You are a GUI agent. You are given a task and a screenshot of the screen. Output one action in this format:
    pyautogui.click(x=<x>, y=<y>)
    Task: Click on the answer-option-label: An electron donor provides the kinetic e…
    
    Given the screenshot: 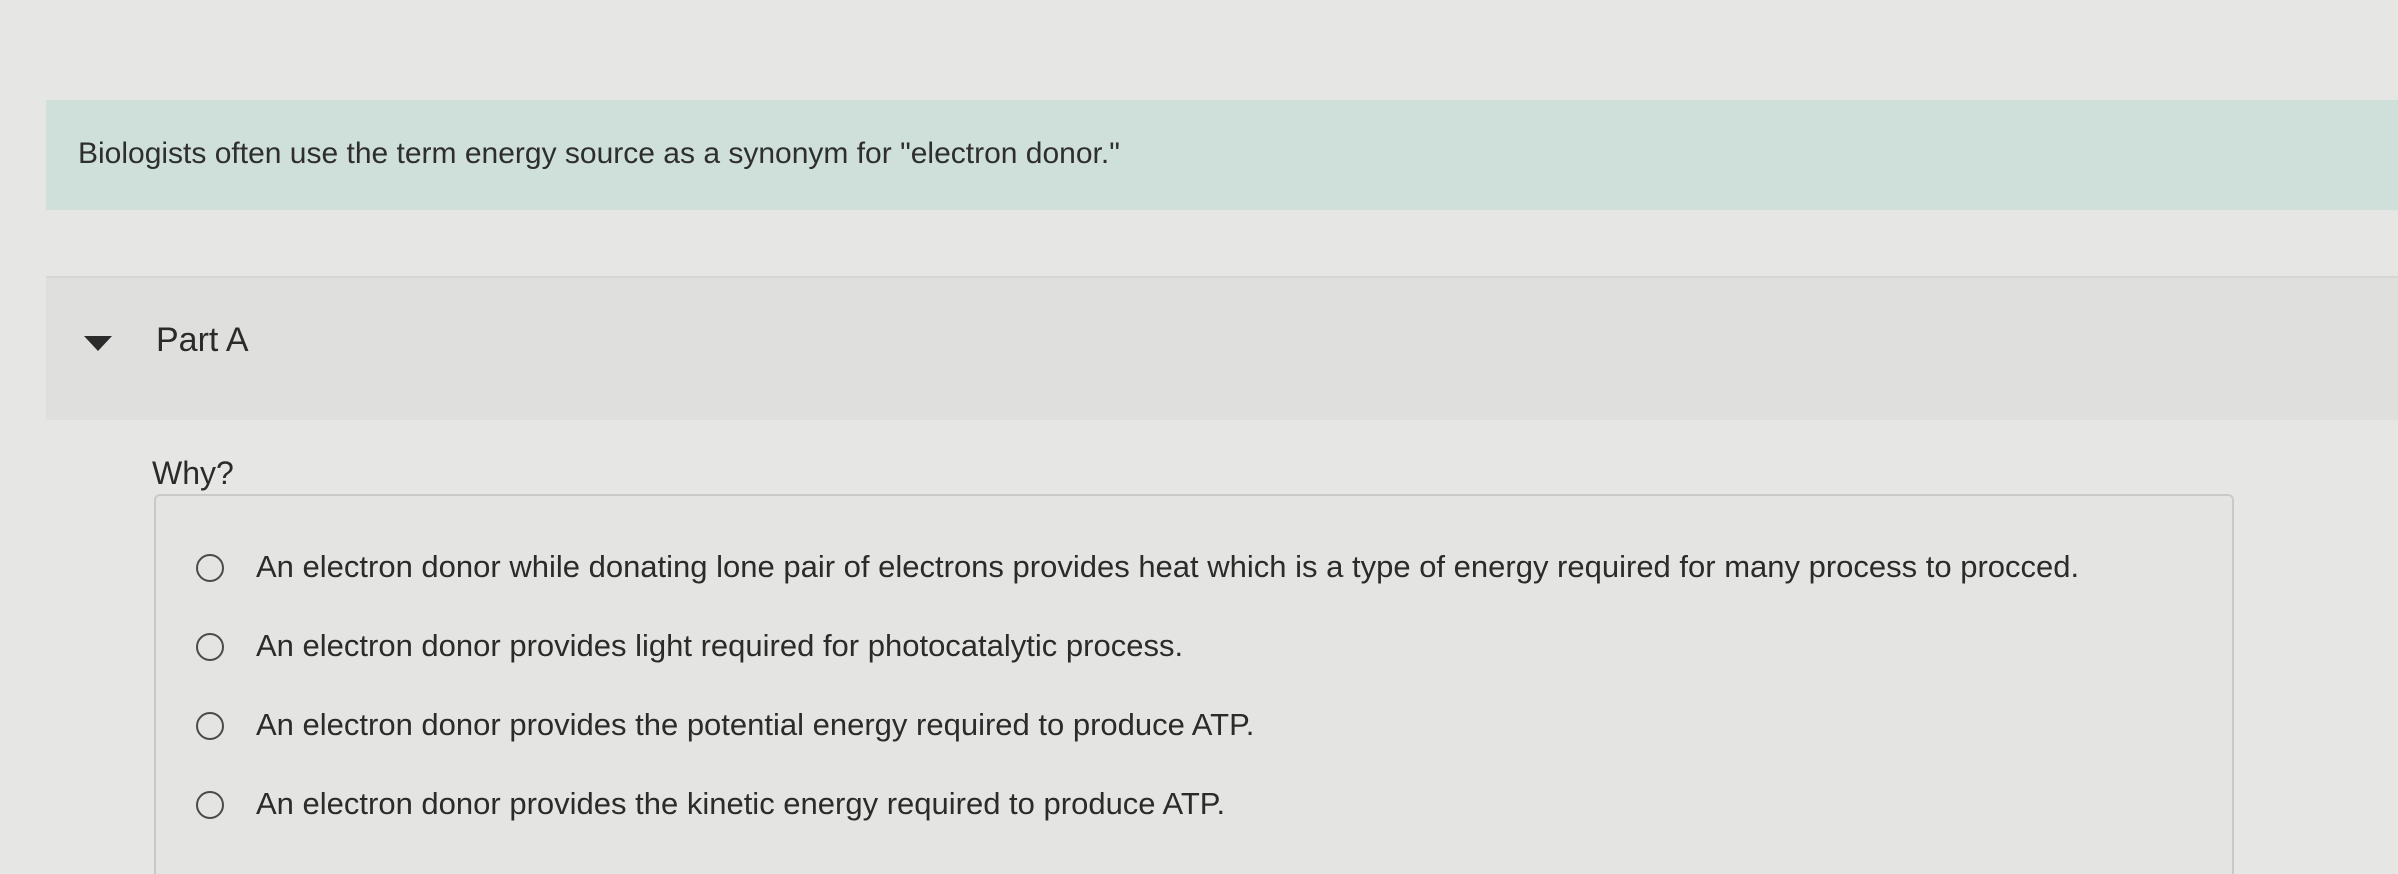 What is the action you would take?
    pyautogui.click(x=740, y=804)
    